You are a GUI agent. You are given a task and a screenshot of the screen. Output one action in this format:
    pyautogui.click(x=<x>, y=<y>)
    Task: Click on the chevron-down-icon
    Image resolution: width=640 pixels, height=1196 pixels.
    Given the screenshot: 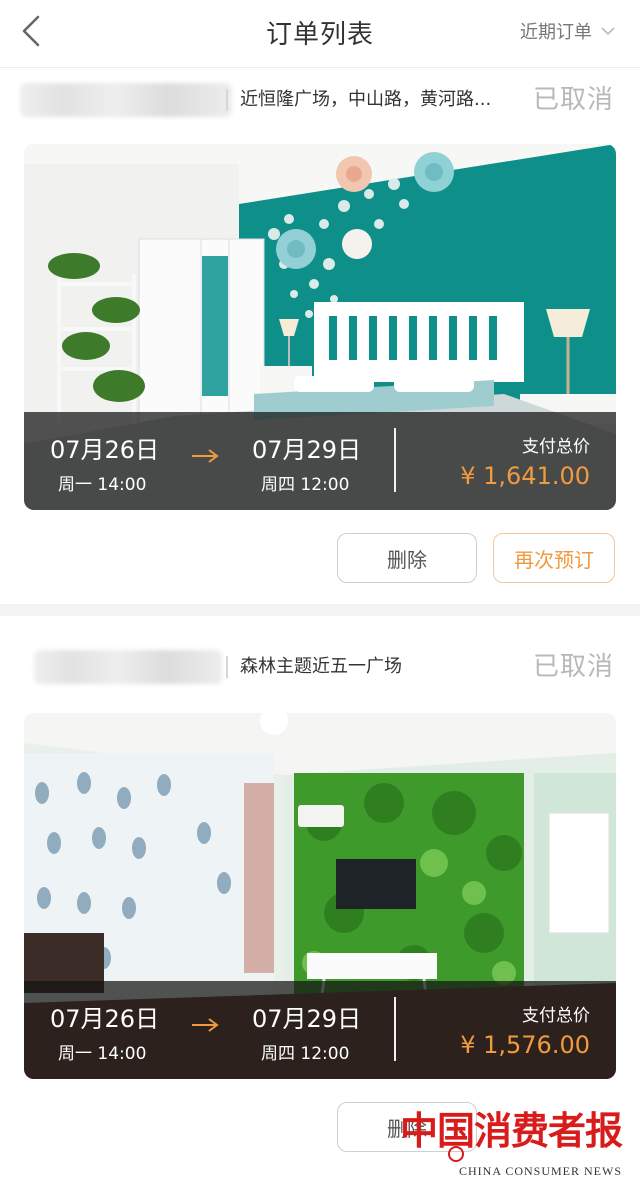 What is the action you would take?
    pyautogui.click(x=608, y=31)
    